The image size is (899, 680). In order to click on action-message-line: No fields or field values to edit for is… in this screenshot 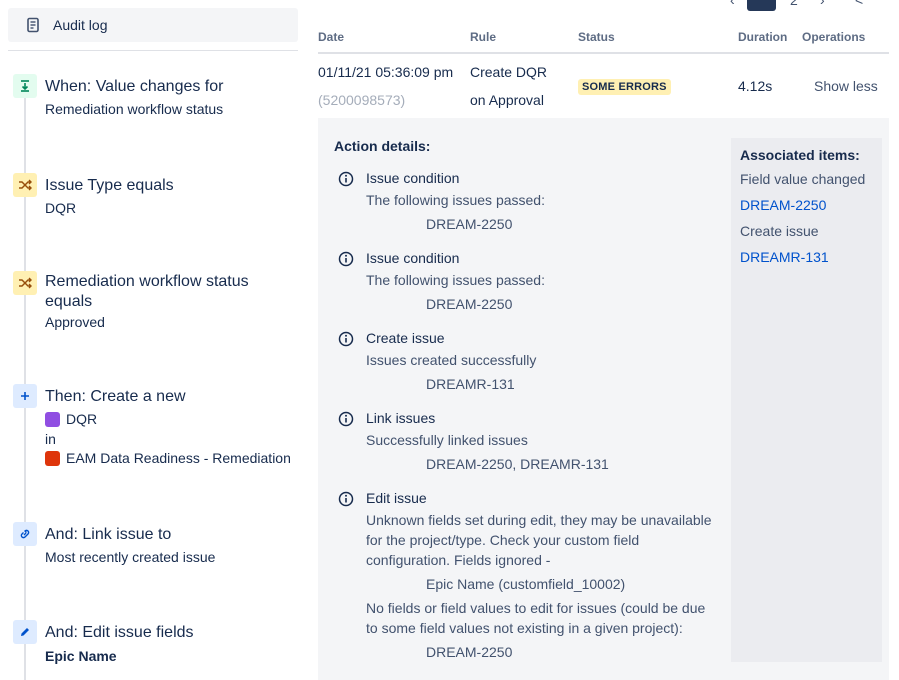, I will do `click(536, 608)`.